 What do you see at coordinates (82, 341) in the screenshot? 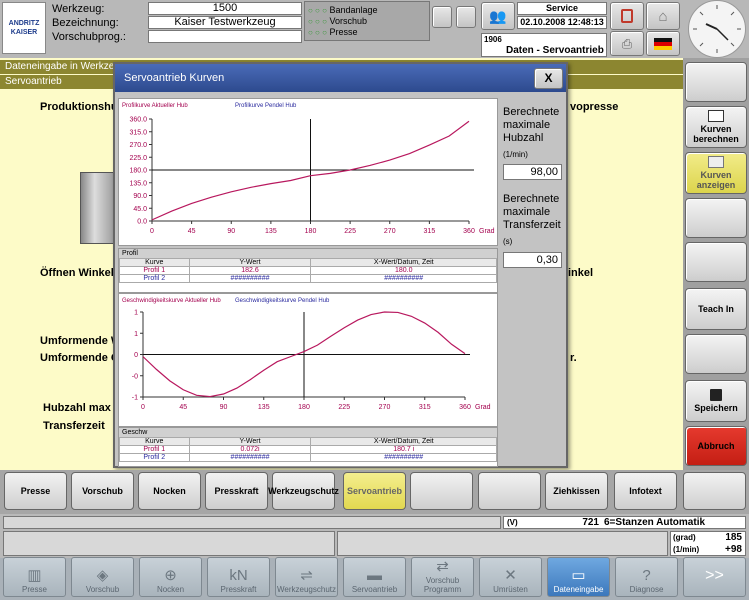
I see `forming-angle-label: Umformende Wi` at bounding box center [82, 341].